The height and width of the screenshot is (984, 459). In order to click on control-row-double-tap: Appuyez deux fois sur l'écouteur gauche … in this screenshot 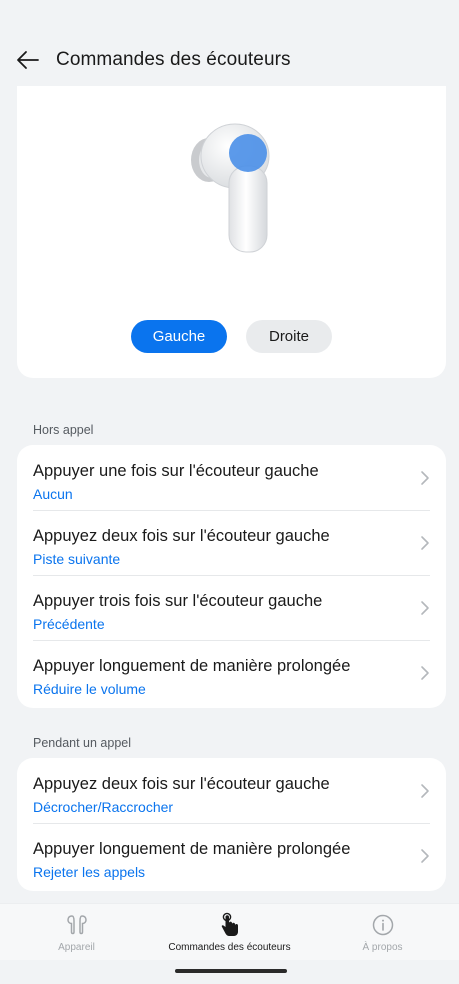, I will do `click(231, 542)`.